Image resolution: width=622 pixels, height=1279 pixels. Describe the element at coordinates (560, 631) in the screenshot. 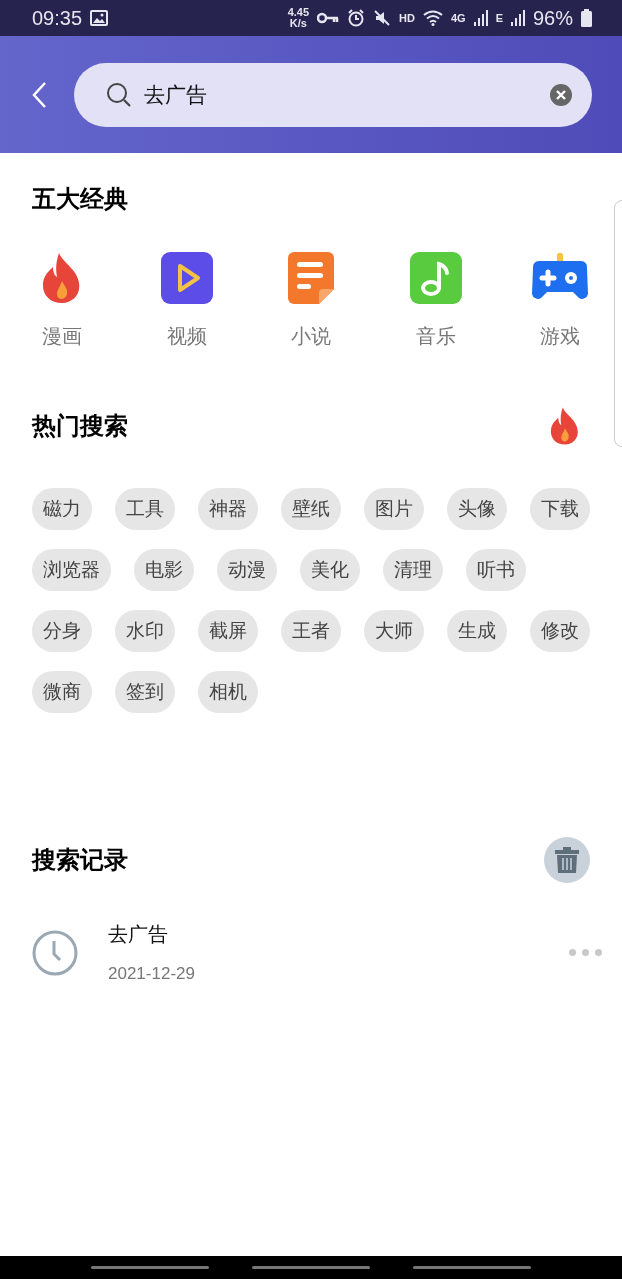

I see `search-tag: 修改` at that location.